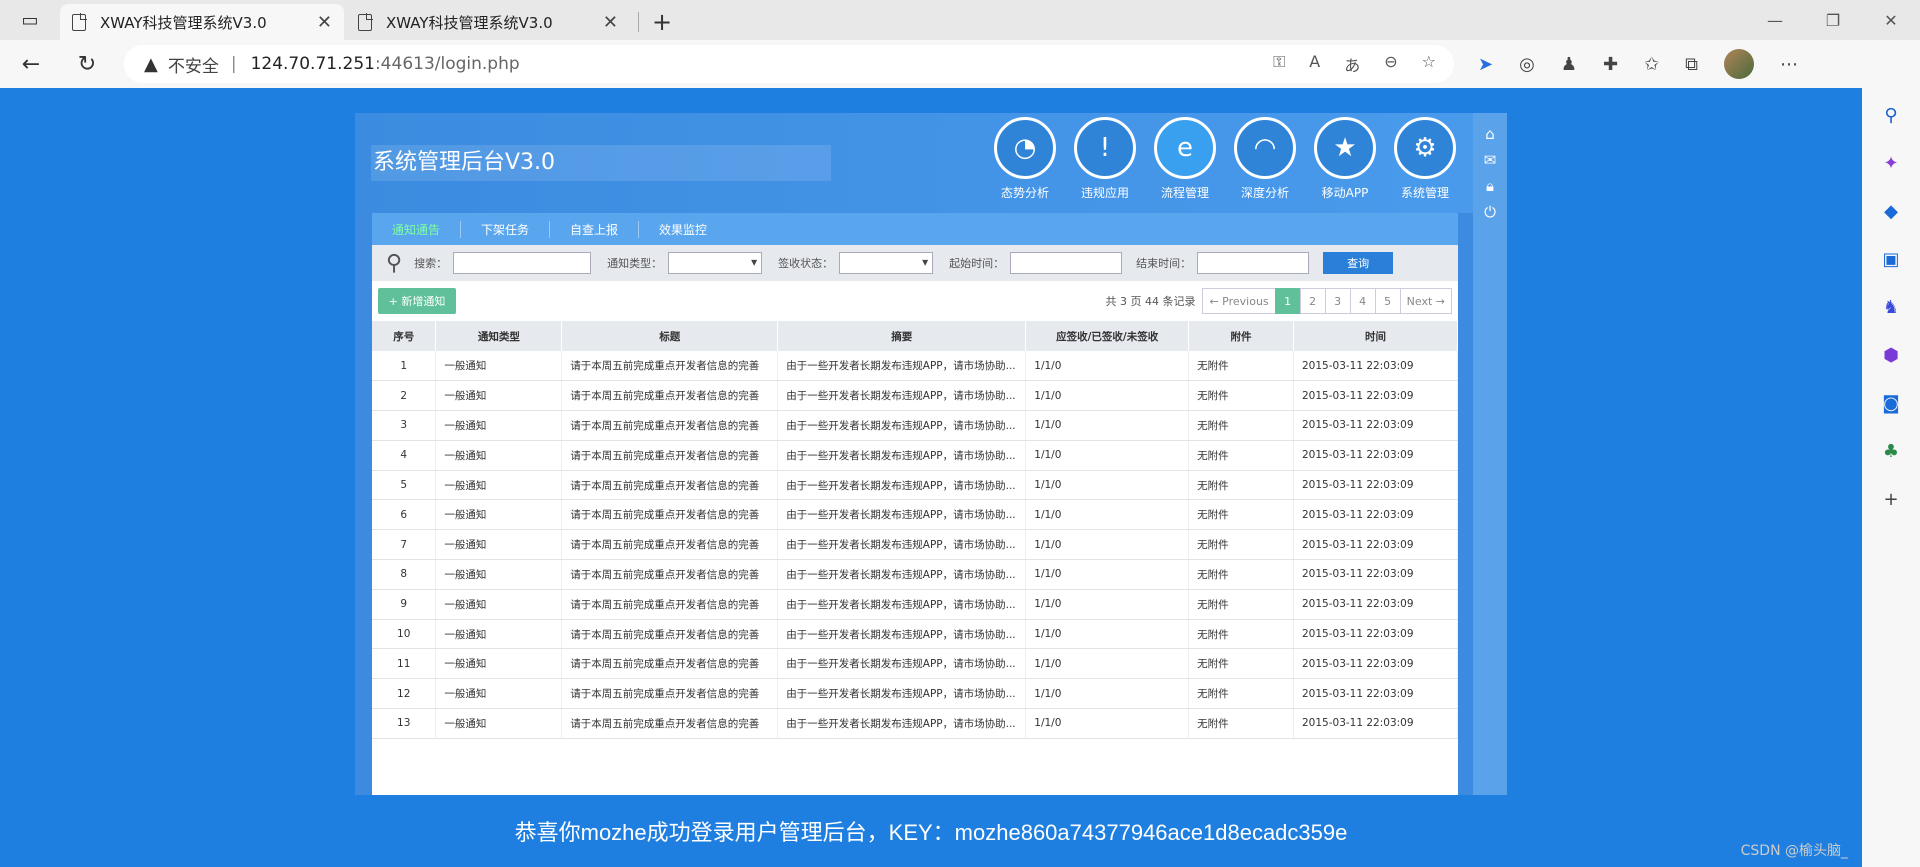 This screenshot has height=867, width=1920. Describe the element at coordinates (1363, 64) in the screenshot. I see `address-bar-icons: ⚿ A あ ⊖ ☆` at that location.